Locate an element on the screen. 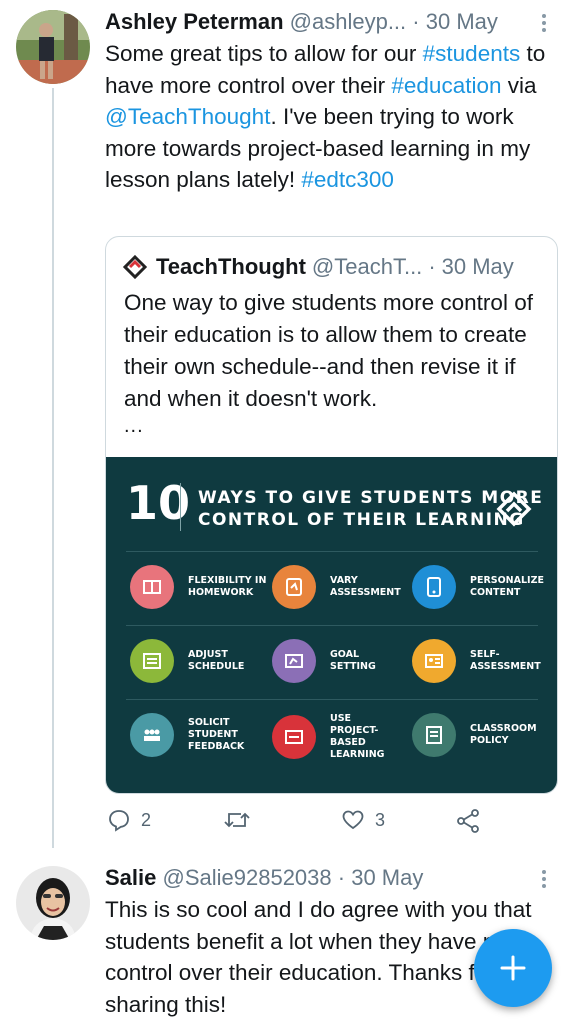  project-icon is located at coordinates (294, 737).